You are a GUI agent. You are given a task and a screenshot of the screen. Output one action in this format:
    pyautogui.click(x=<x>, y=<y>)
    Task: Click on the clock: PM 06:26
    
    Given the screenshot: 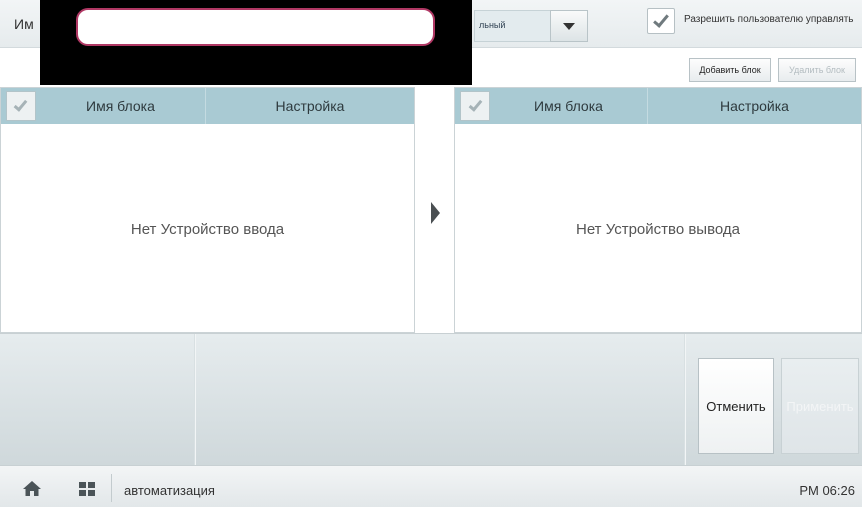 What is the action you would take?
    pyautogui.click(x=827, y=490)
    